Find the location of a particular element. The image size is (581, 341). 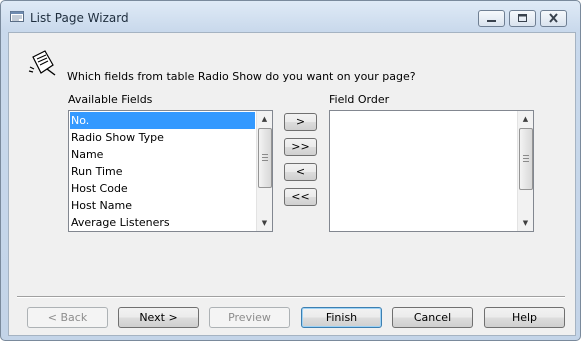

field-order-scrollbar: ▲ ▼ is located at coordinates (525, 171).